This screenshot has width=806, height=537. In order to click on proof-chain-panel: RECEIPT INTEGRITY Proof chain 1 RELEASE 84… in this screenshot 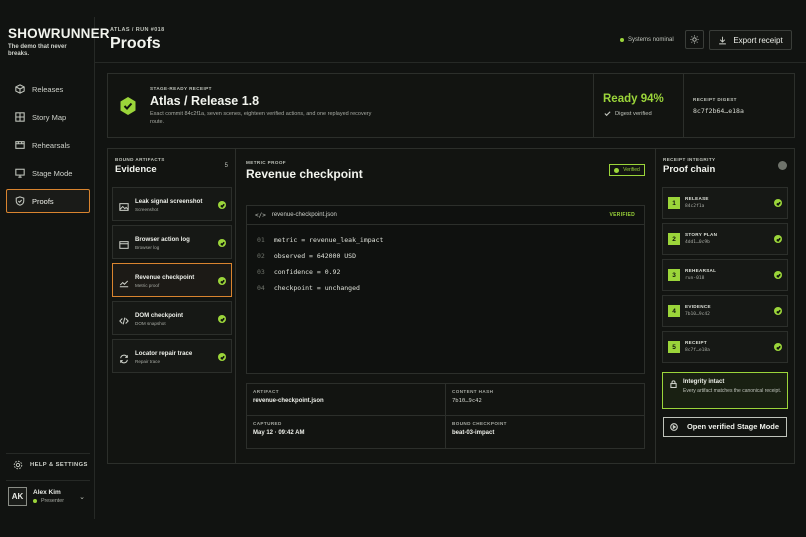, I will do `click(725, 306)`.